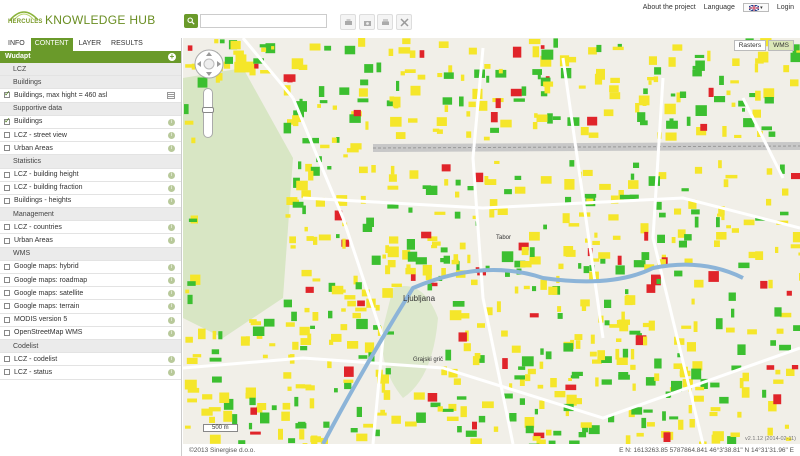  I want to click on zoom-slider, so click(208, 113).